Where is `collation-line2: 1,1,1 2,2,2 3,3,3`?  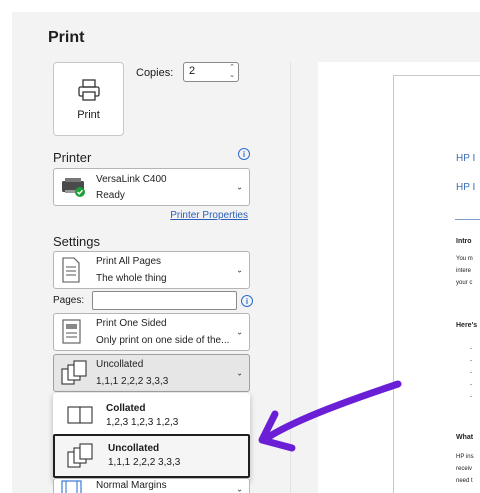
collation-line2: 1,1,1 2,2,2 3,3,3 is located at coordinates (132, 381).